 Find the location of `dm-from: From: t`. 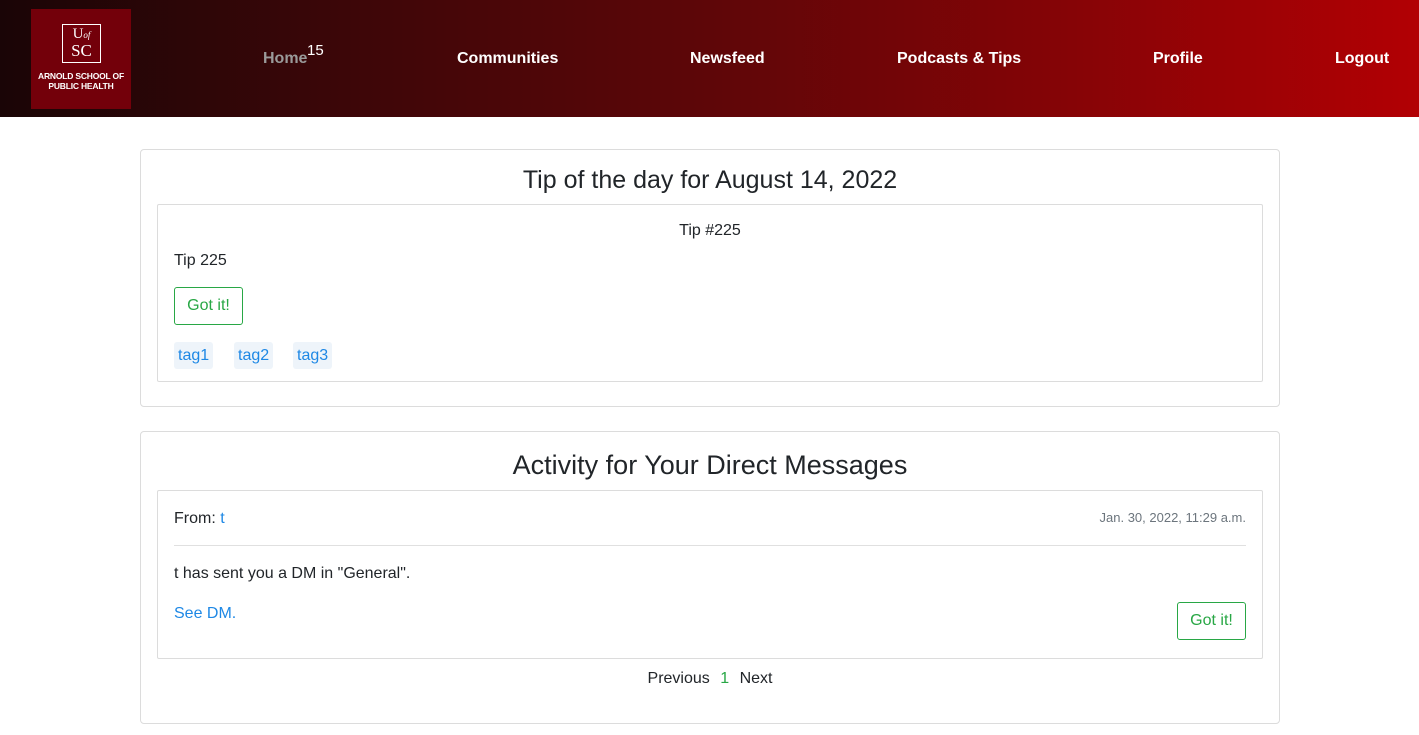

dm-from: From: t is located at coordinates (199, 519).